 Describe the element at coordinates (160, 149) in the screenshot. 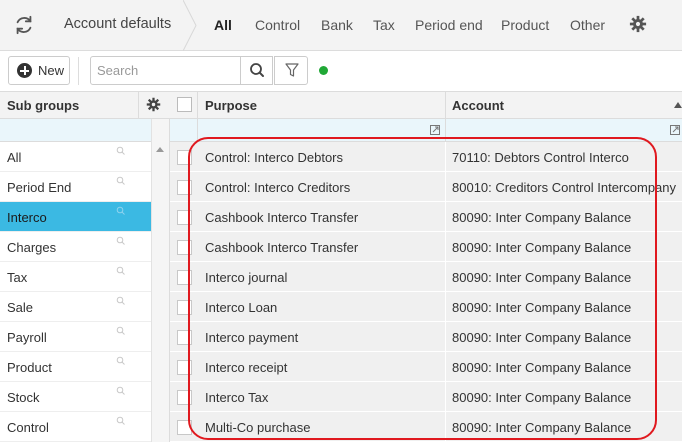

I see `scroll-up-arrow-icon` at that location.